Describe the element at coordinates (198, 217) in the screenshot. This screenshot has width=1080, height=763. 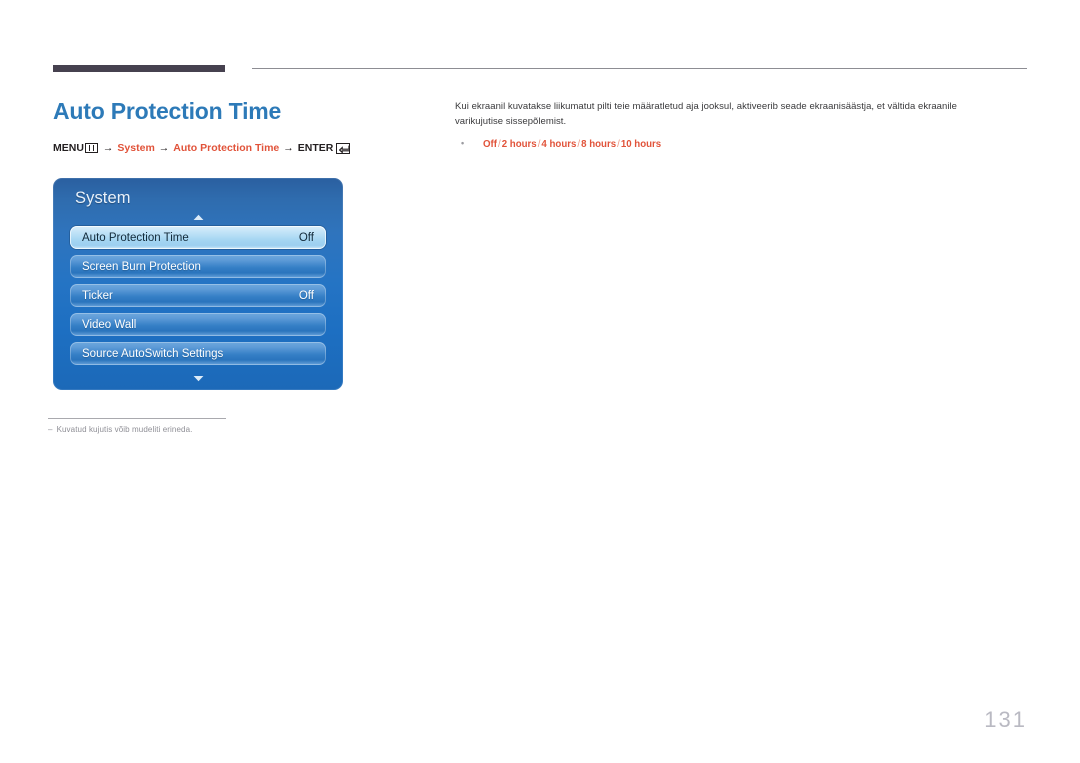
I see `osd-scroll-up-arrow` at that location.